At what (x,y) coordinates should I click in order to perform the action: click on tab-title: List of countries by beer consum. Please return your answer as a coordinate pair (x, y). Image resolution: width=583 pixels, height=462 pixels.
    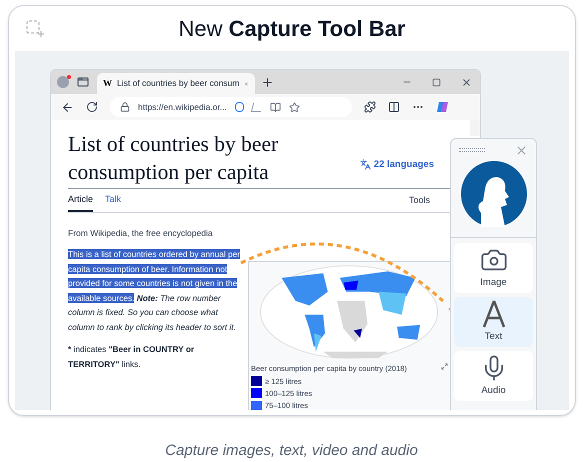
    Looking at the image, I should click on (178, 83).